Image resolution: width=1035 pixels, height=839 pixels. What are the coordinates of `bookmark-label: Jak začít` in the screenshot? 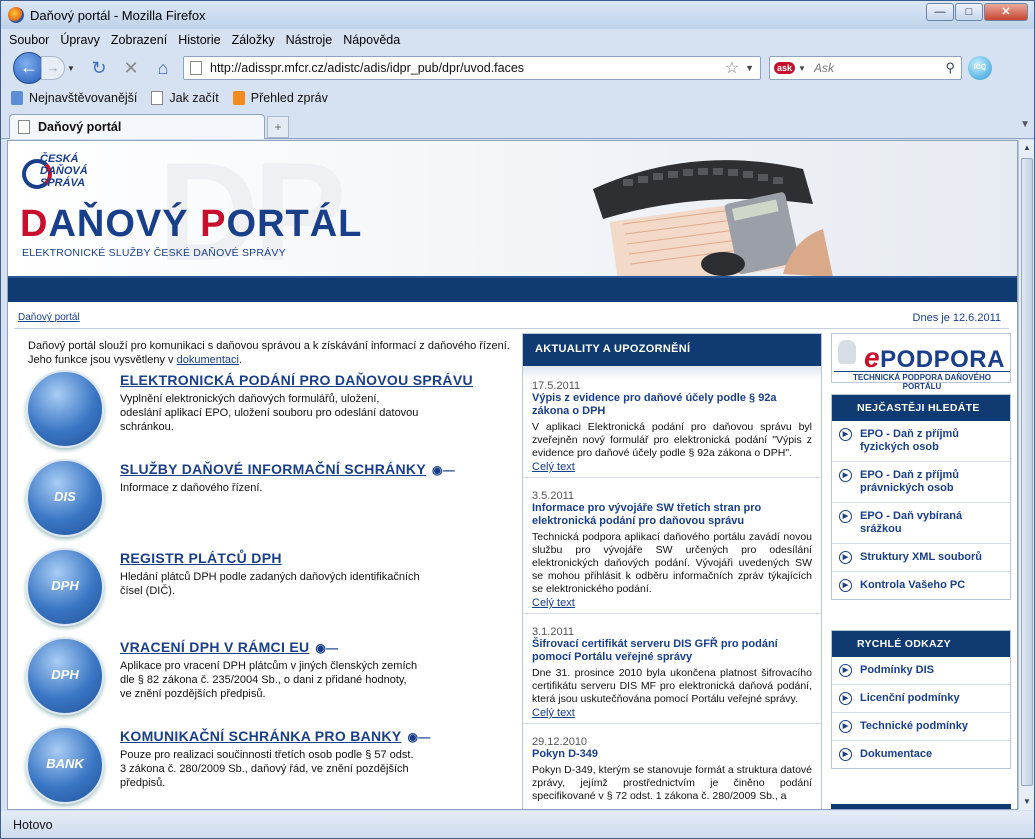 It's located at (194, 98).